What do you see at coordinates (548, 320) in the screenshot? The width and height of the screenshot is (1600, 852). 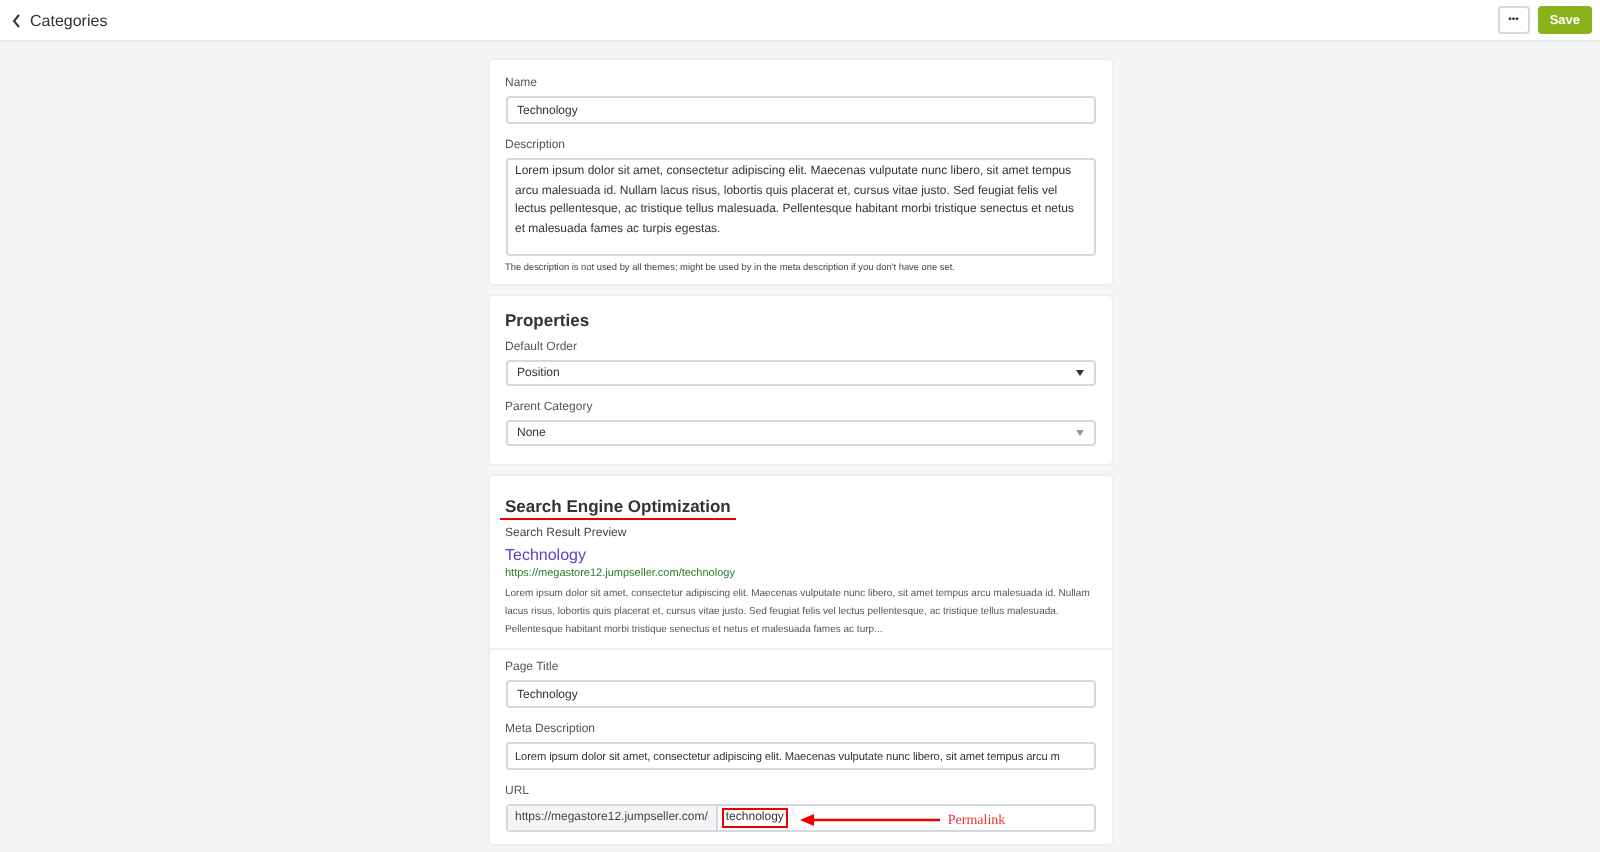 I see `section-title: Properties` at bounding box center [548, 320].